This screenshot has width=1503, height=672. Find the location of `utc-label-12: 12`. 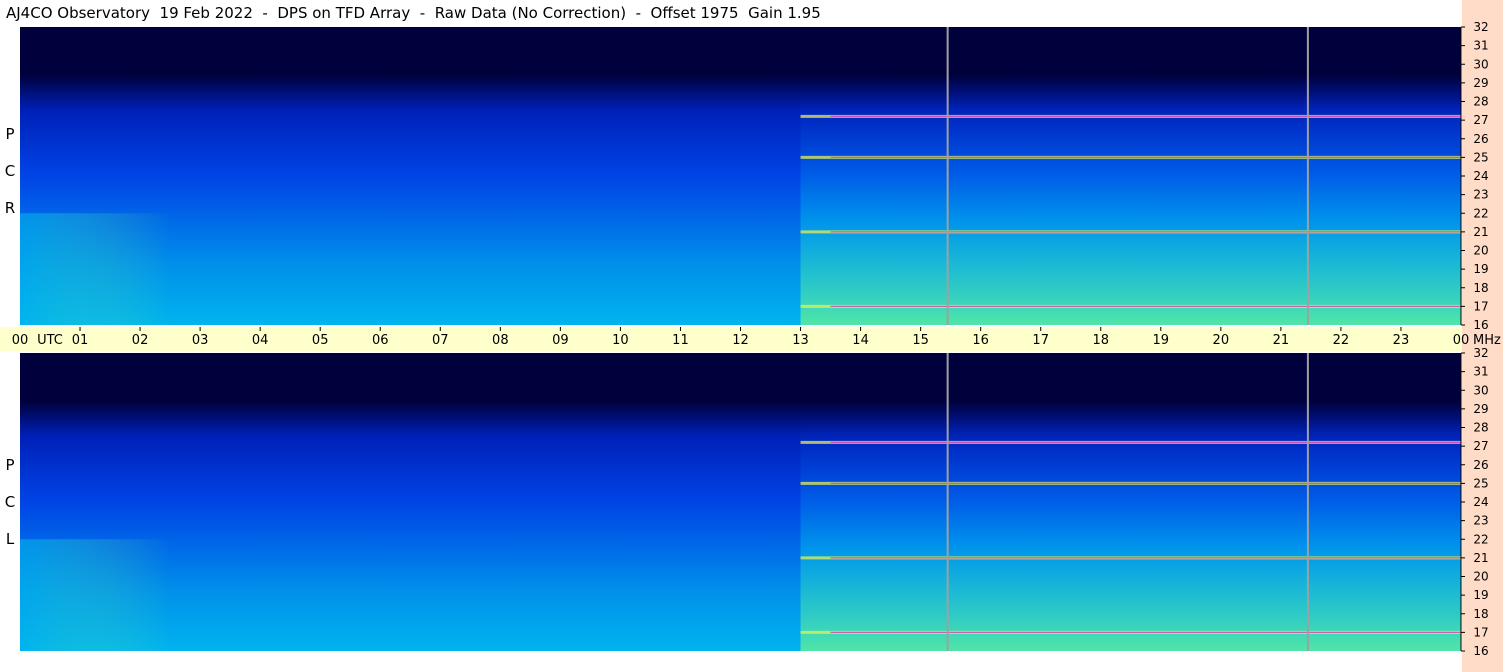

utc-label-12: 12 is located at coordinates (740, 340).